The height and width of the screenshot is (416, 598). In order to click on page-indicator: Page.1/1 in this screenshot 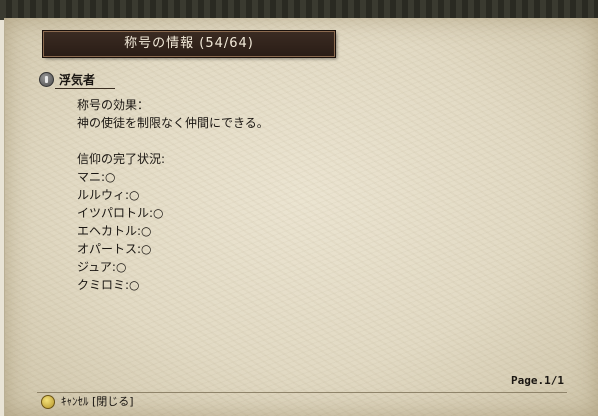, I will do `click(537, 380)`.